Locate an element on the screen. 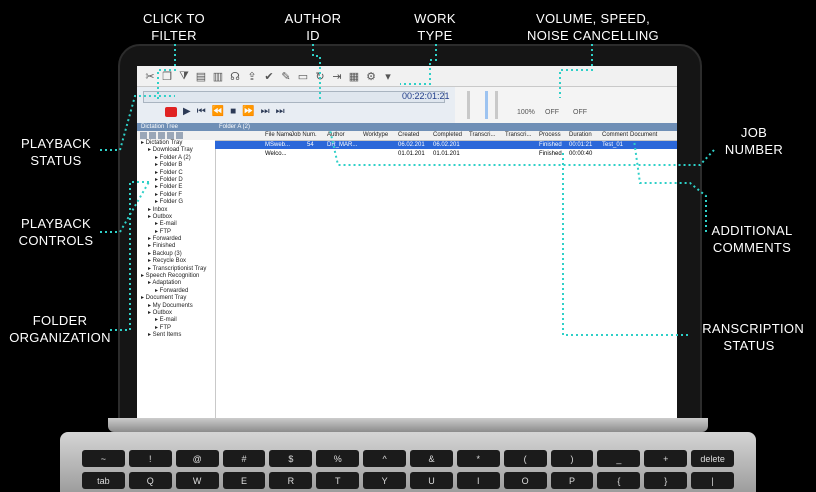  column-header: File Name is located at coordinates (278, 135).